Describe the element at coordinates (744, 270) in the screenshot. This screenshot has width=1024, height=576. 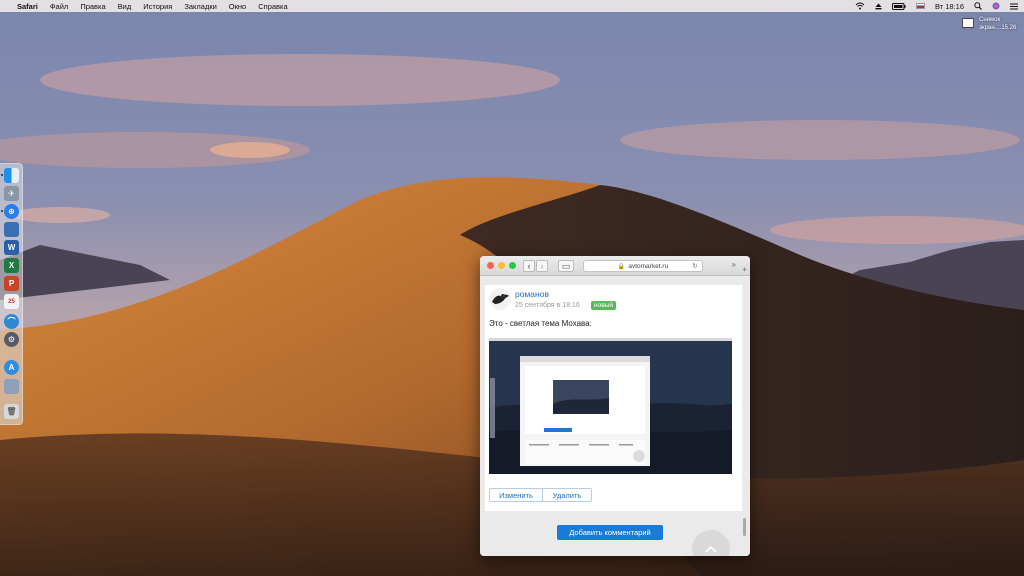
I see `new-tab-button: +` at that location.